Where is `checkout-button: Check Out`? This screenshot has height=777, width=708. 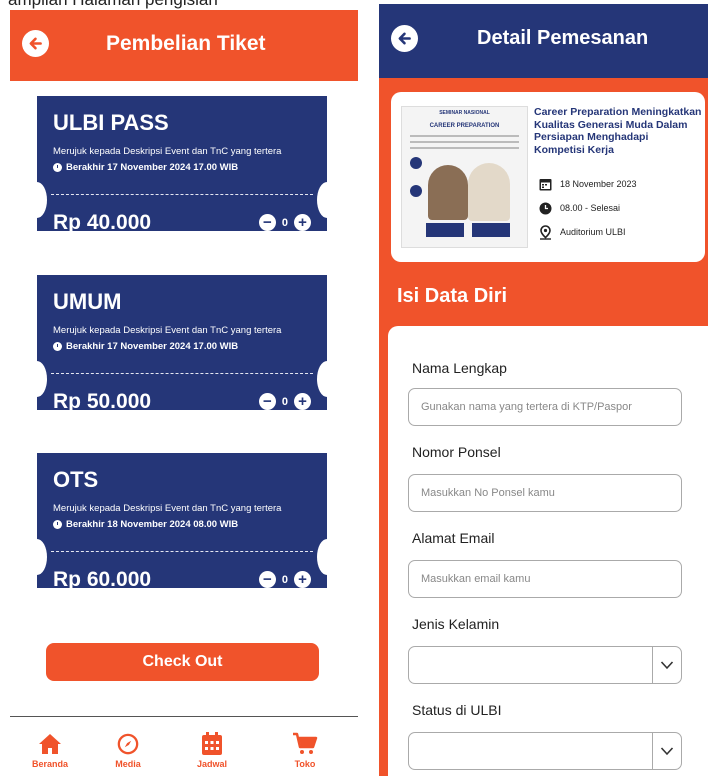
checkout-button: Check Out is located at coordinates (182, 662).